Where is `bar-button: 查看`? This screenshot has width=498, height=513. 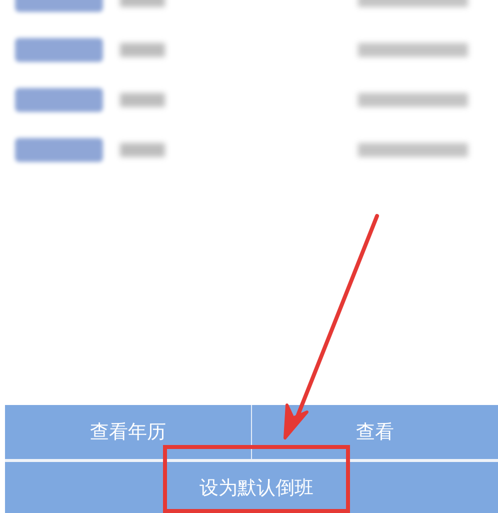
bar-button: 查看 is located at coordinates (375, 432).